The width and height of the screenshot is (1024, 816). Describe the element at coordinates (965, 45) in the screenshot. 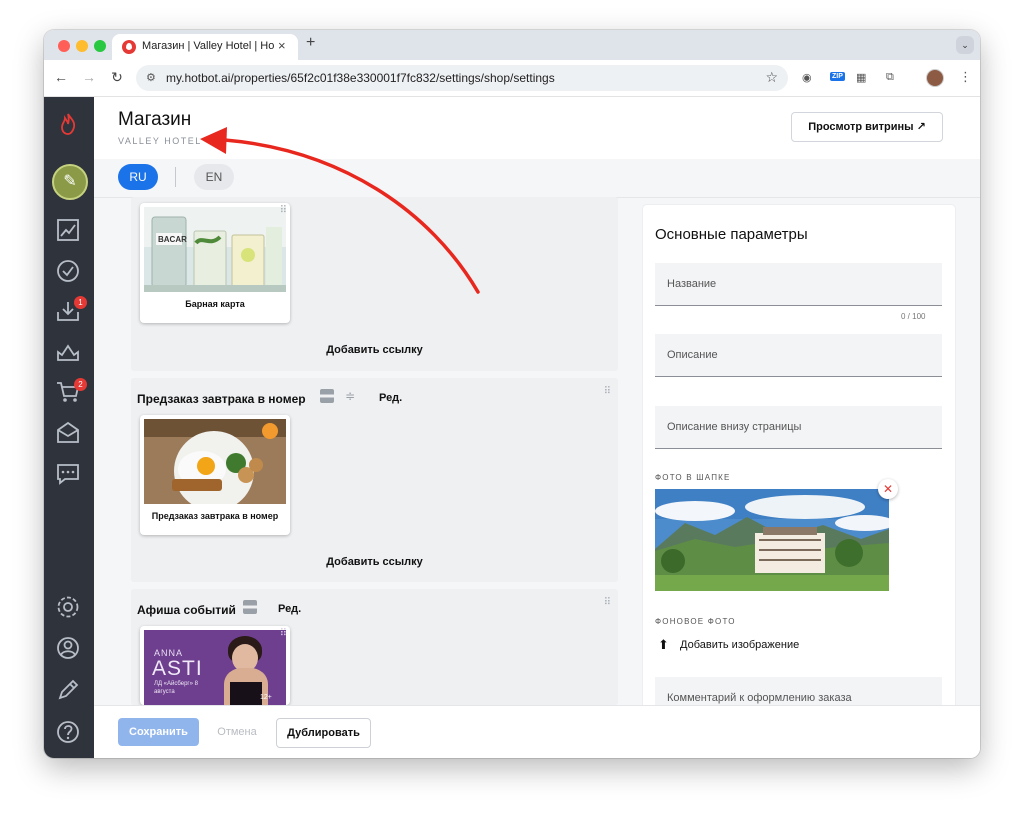

I see `tab-search-chevron-icon: ⌄` at that location.